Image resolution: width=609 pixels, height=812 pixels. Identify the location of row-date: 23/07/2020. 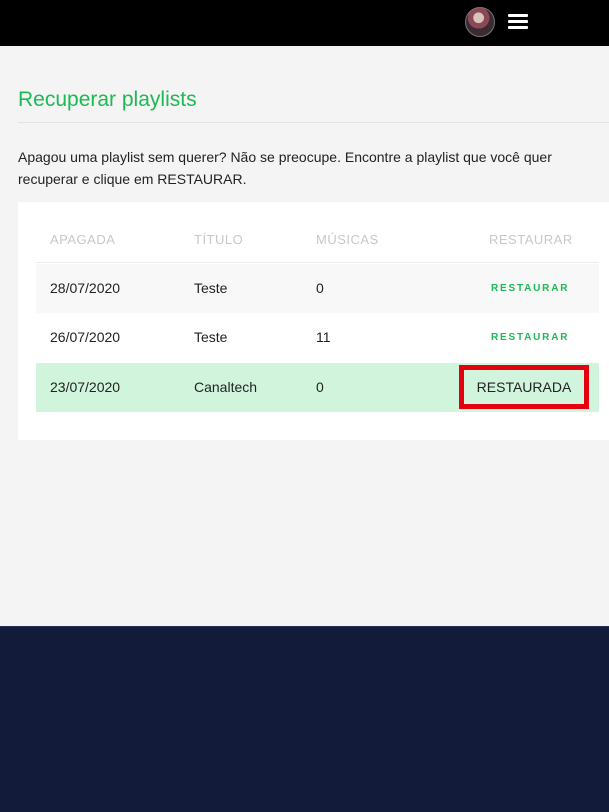
(85, 387).